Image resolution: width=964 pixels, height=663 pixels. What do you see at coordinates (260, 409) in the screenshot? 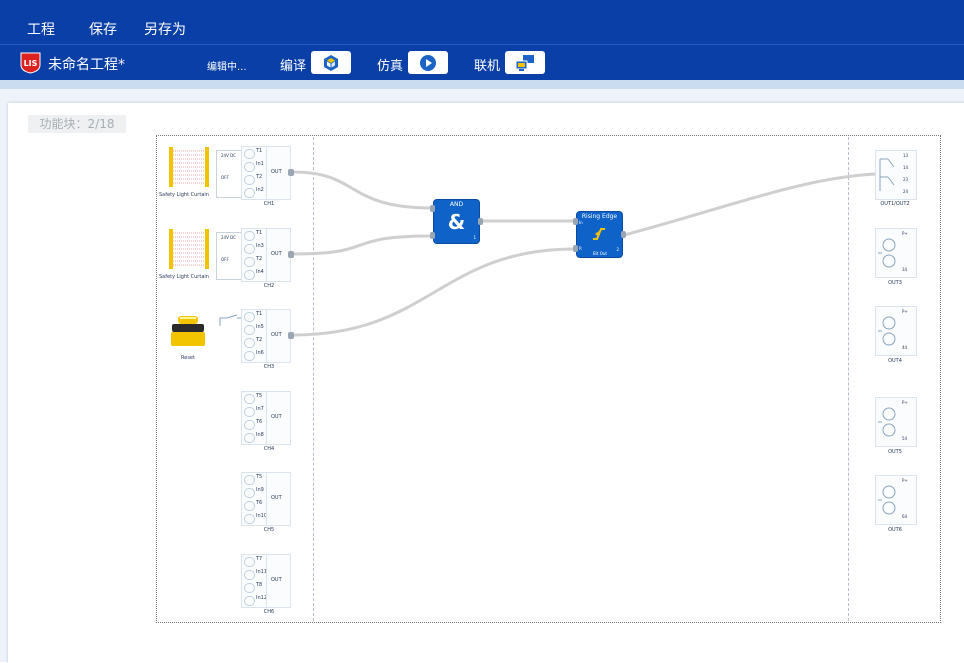
I see `pin-label: In7` at bounding box center [260, 409].